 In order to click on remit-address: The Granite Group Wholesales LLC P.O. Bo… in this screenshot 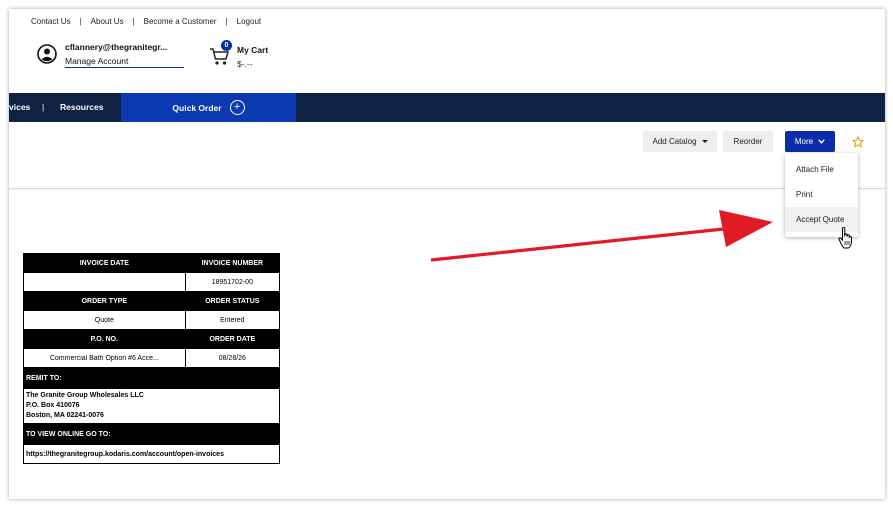, I will do `click(151, 406)`.